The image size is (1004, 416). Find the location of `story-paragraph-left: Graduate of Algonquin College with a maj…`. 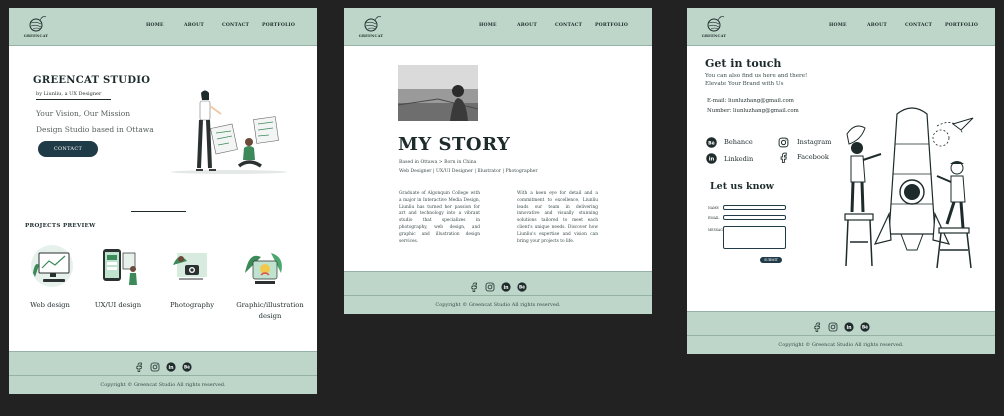

story-paragraph-left: Graduate of Algonquin College with a maj… is located at coordinates (439, 217).